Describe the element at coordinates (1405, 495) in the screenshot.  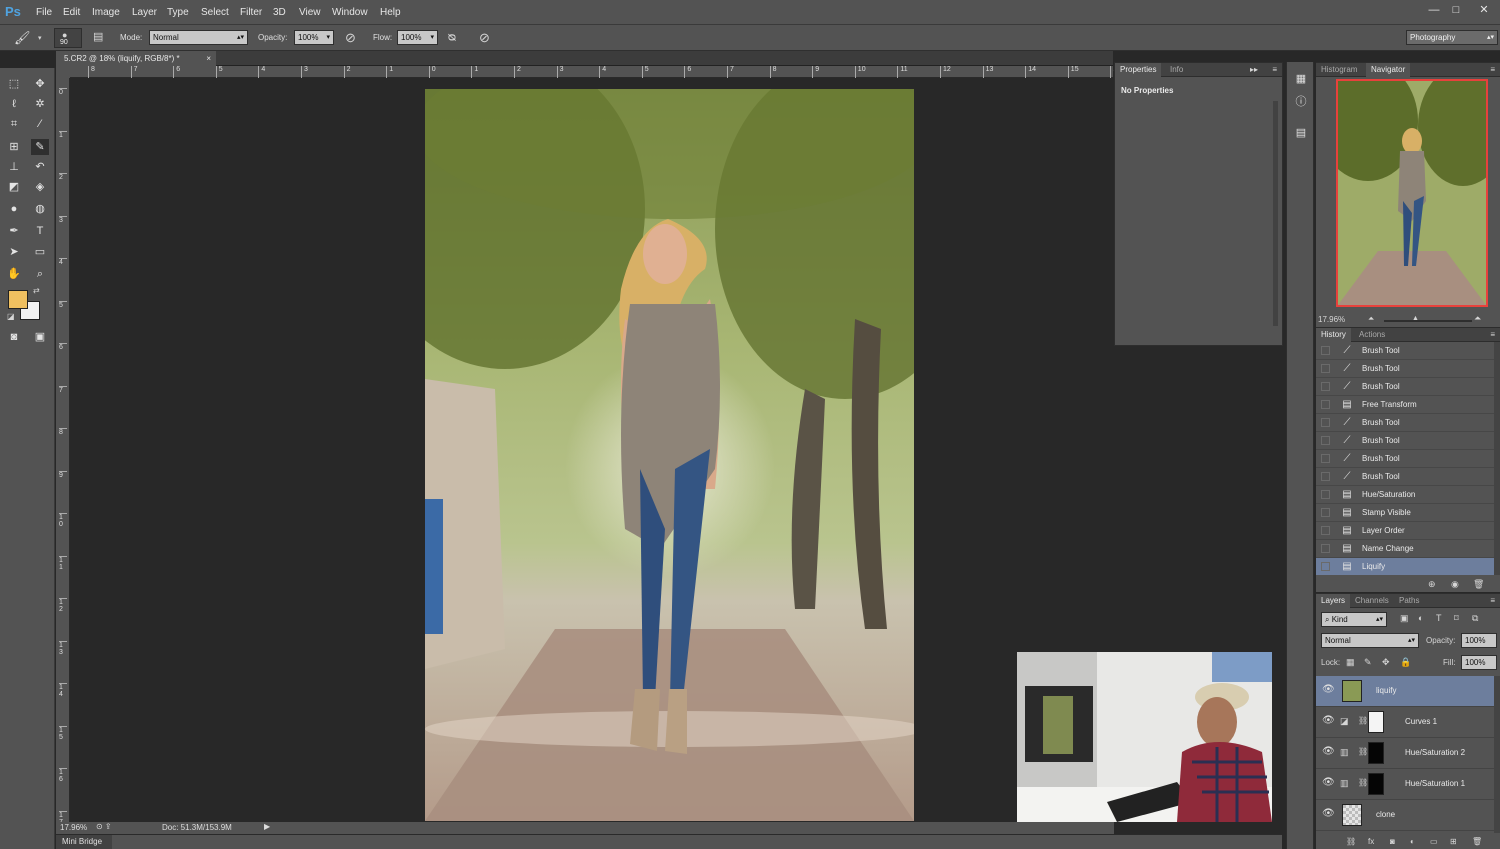
I see `history-item: ▤ Hue/Saturation` at that location.